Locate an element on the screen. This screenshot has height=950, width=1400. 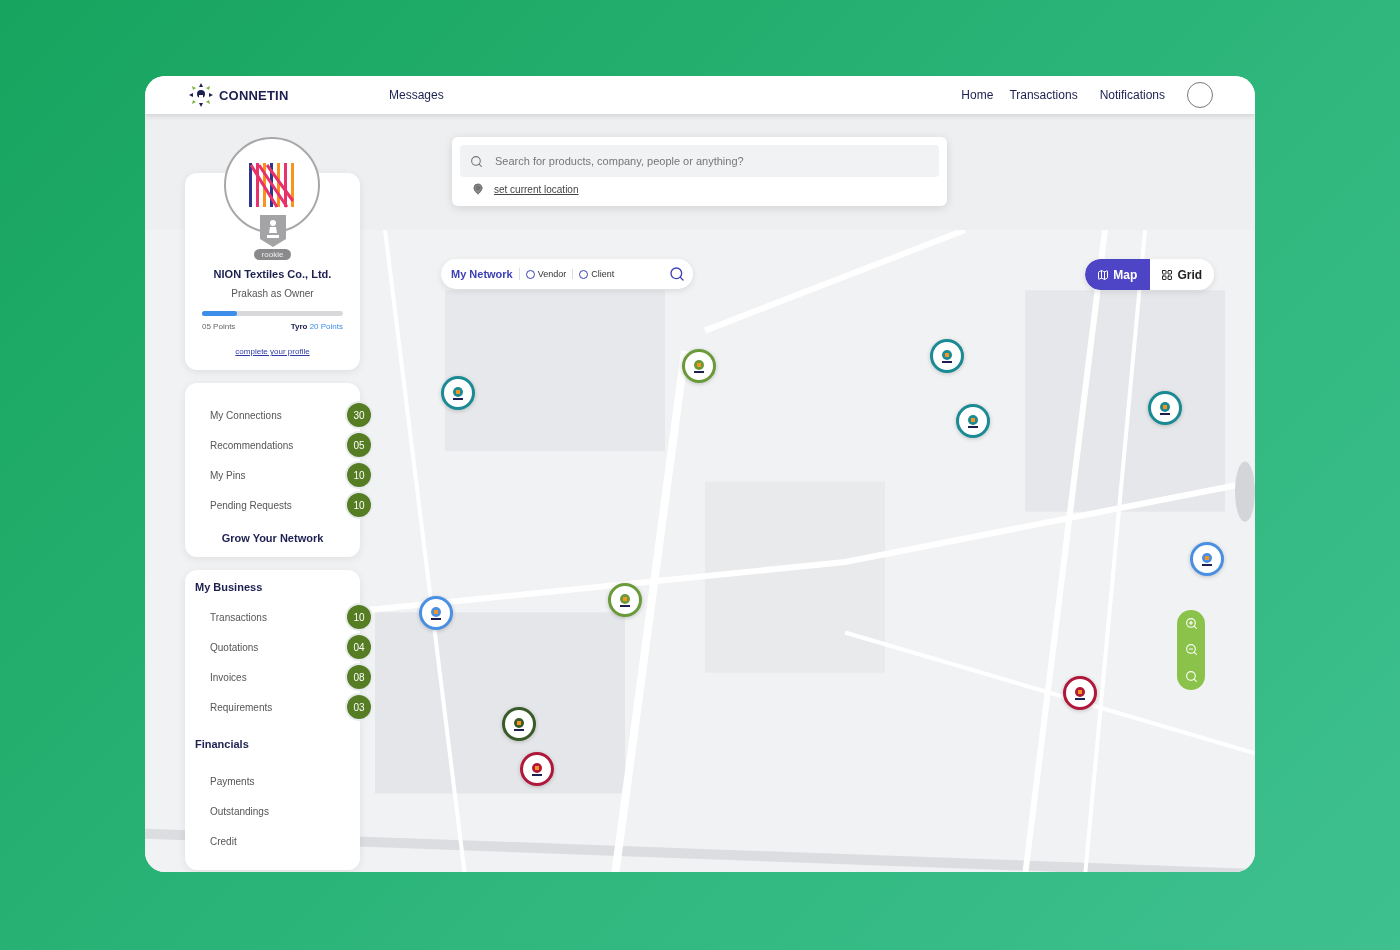
profile-link: complete your profile is located at coordinates (272, 351).